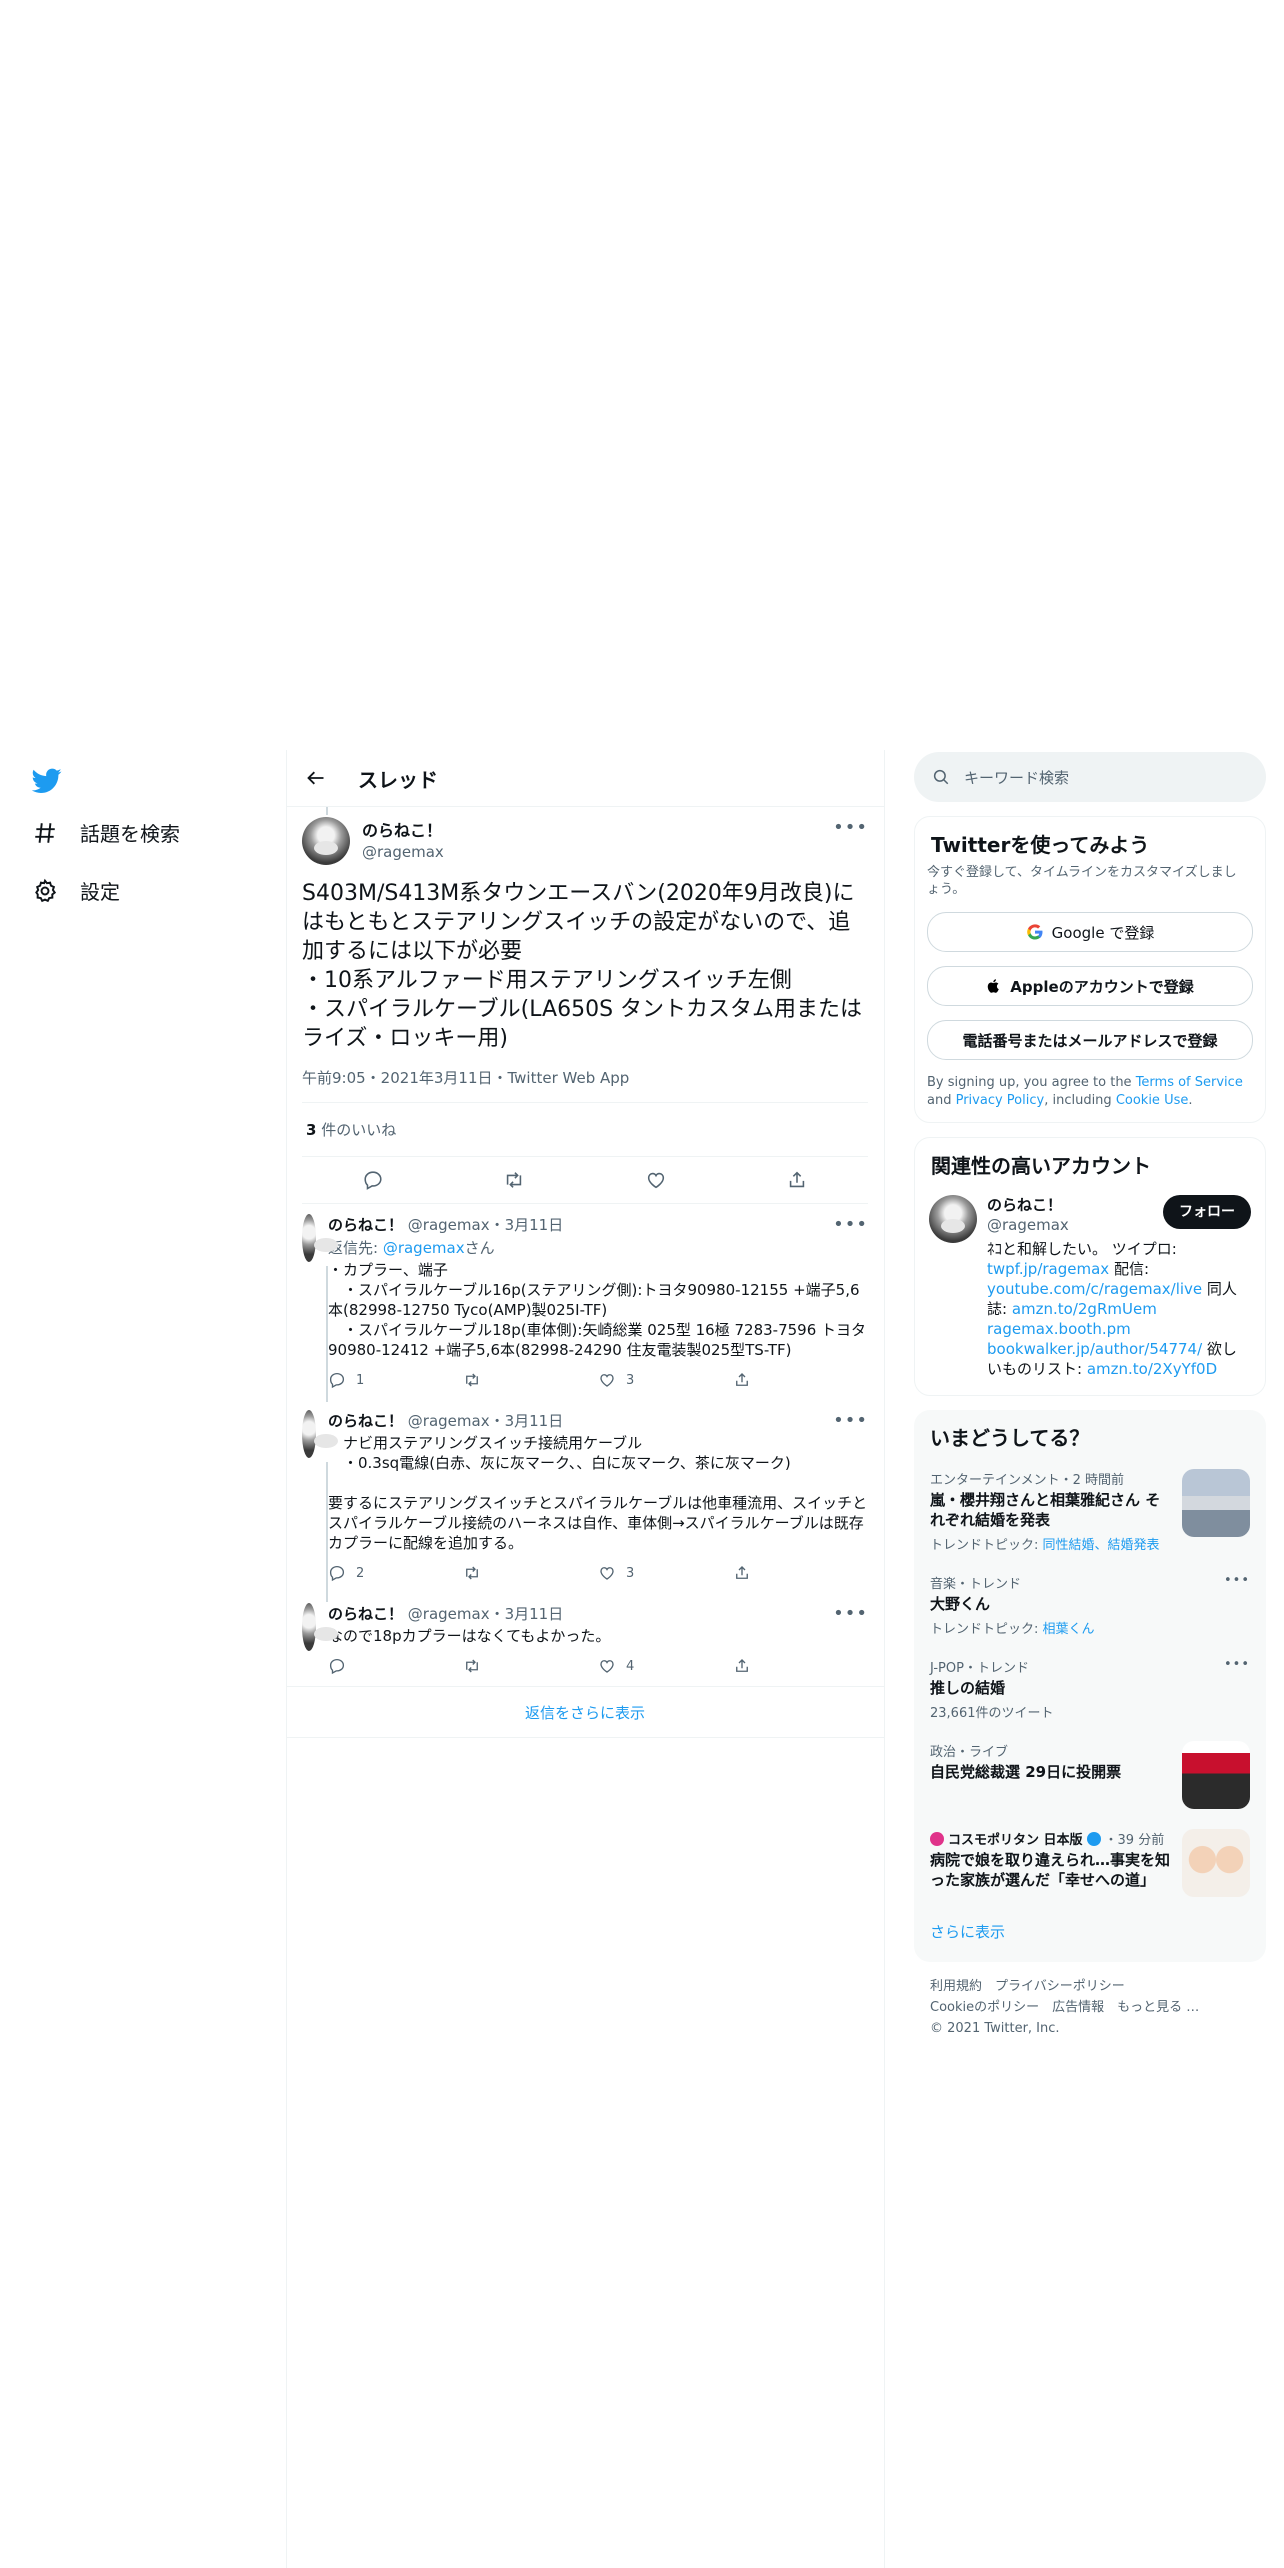 This screenshot has width=1284, height=2568. I want to click on tweet-timestamp: 午前9:05・2021年3月11日・Twitter Web App, so click(585, 1085).